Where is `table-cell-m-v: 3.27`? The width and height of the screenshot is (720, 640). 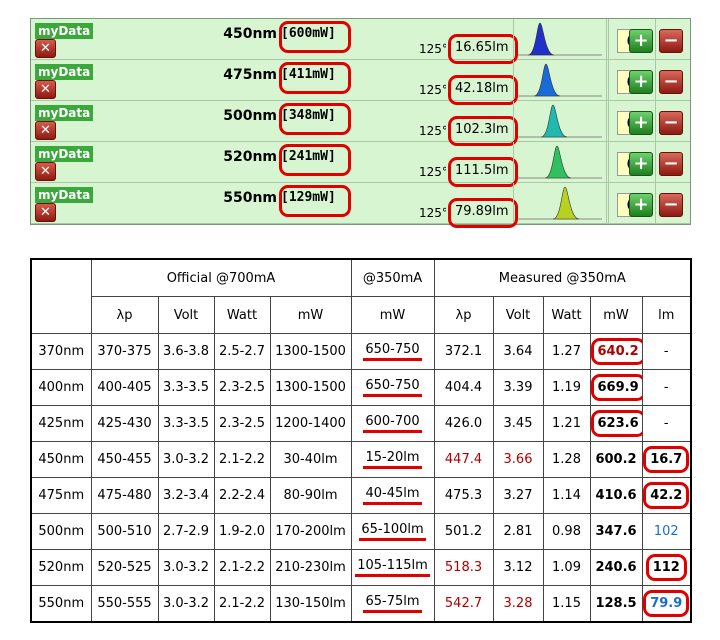 table-cell-m-v: 3.27 is located at coordinates (518, 495).